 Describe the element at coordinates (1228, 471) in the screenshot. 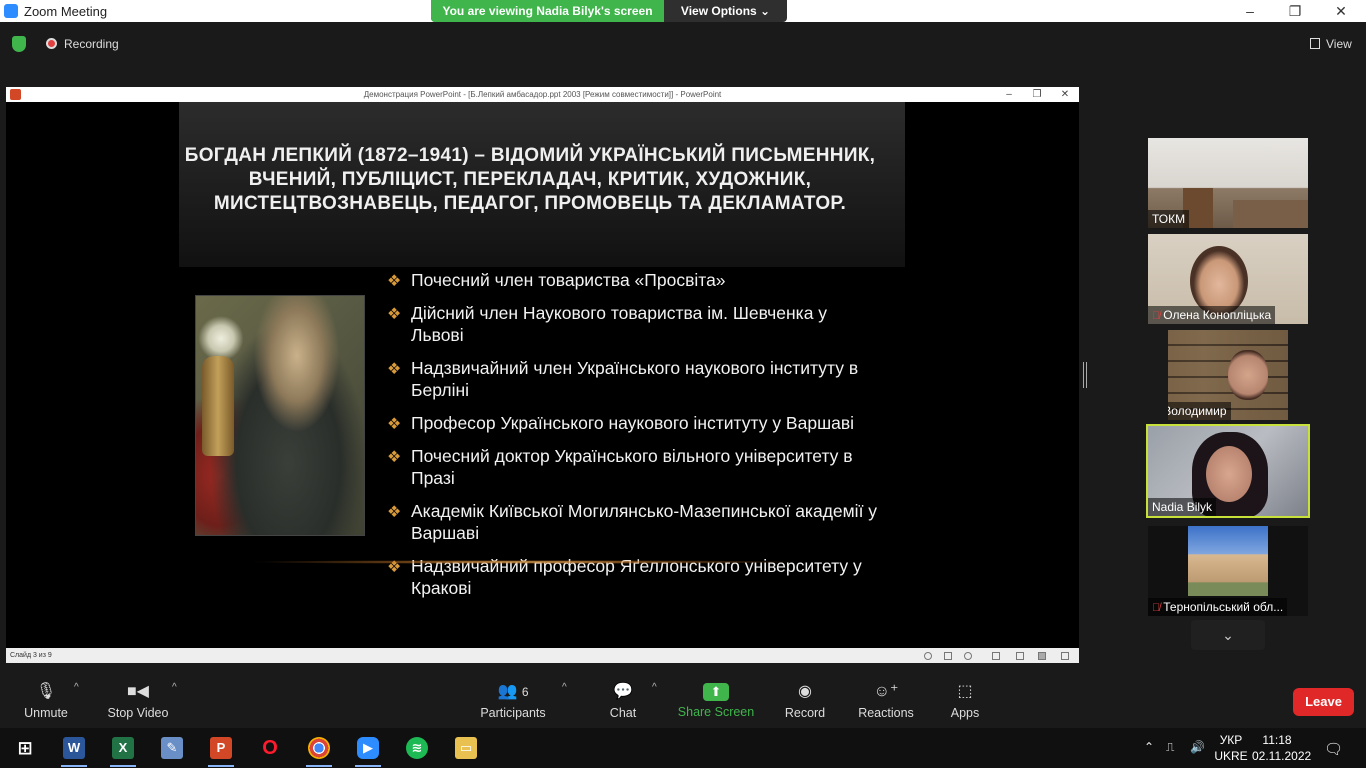

I see `video-tile-nadia-active-speaker: Nadia Bilyk` at that location.